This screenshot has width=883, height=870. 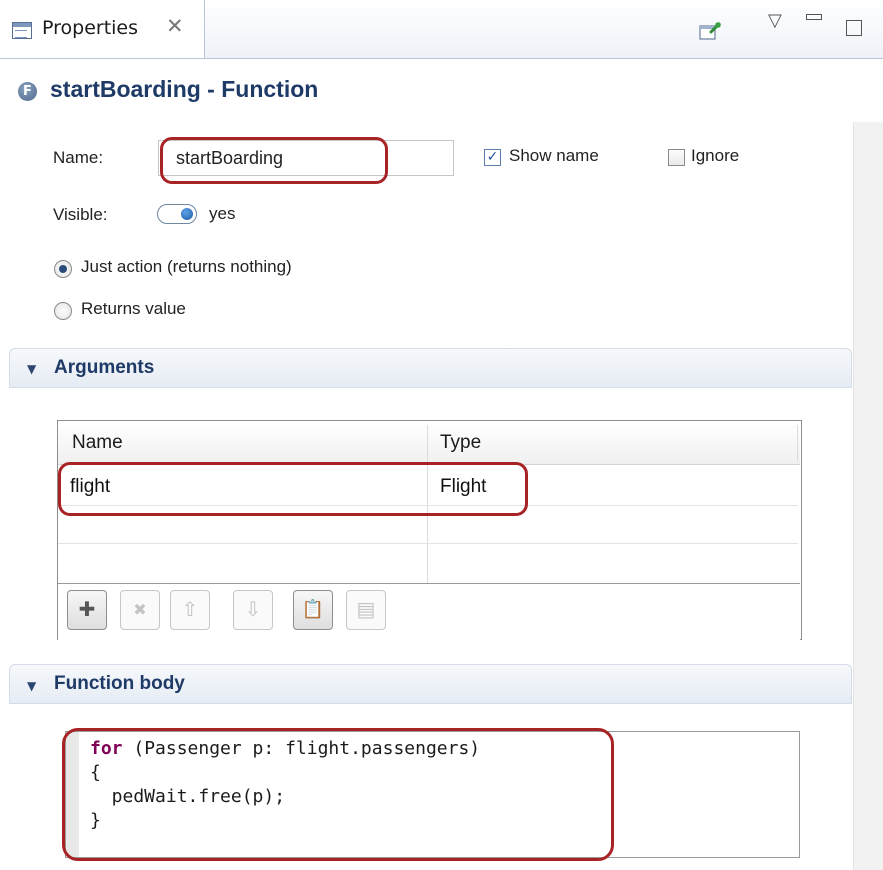 What do you see at coordinates (253, 610) in the screenshot?
I see `move-down-icon: ⇩` at bounding box center [253, 610].